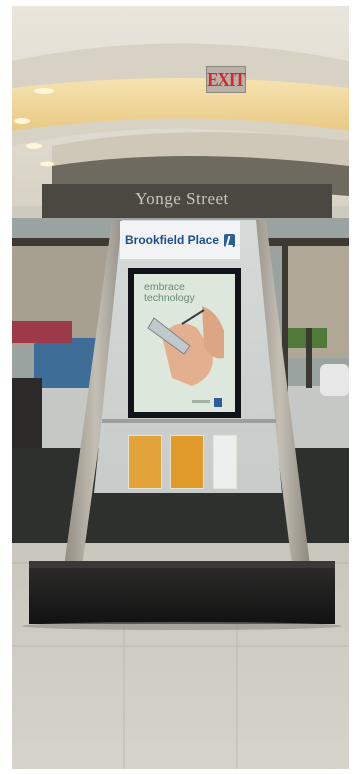 This screenshot has height=774, width=355. What do you see at coordinates (309, 358) in the screenshot?
I see `bollard` at bounding box center [309, 358].